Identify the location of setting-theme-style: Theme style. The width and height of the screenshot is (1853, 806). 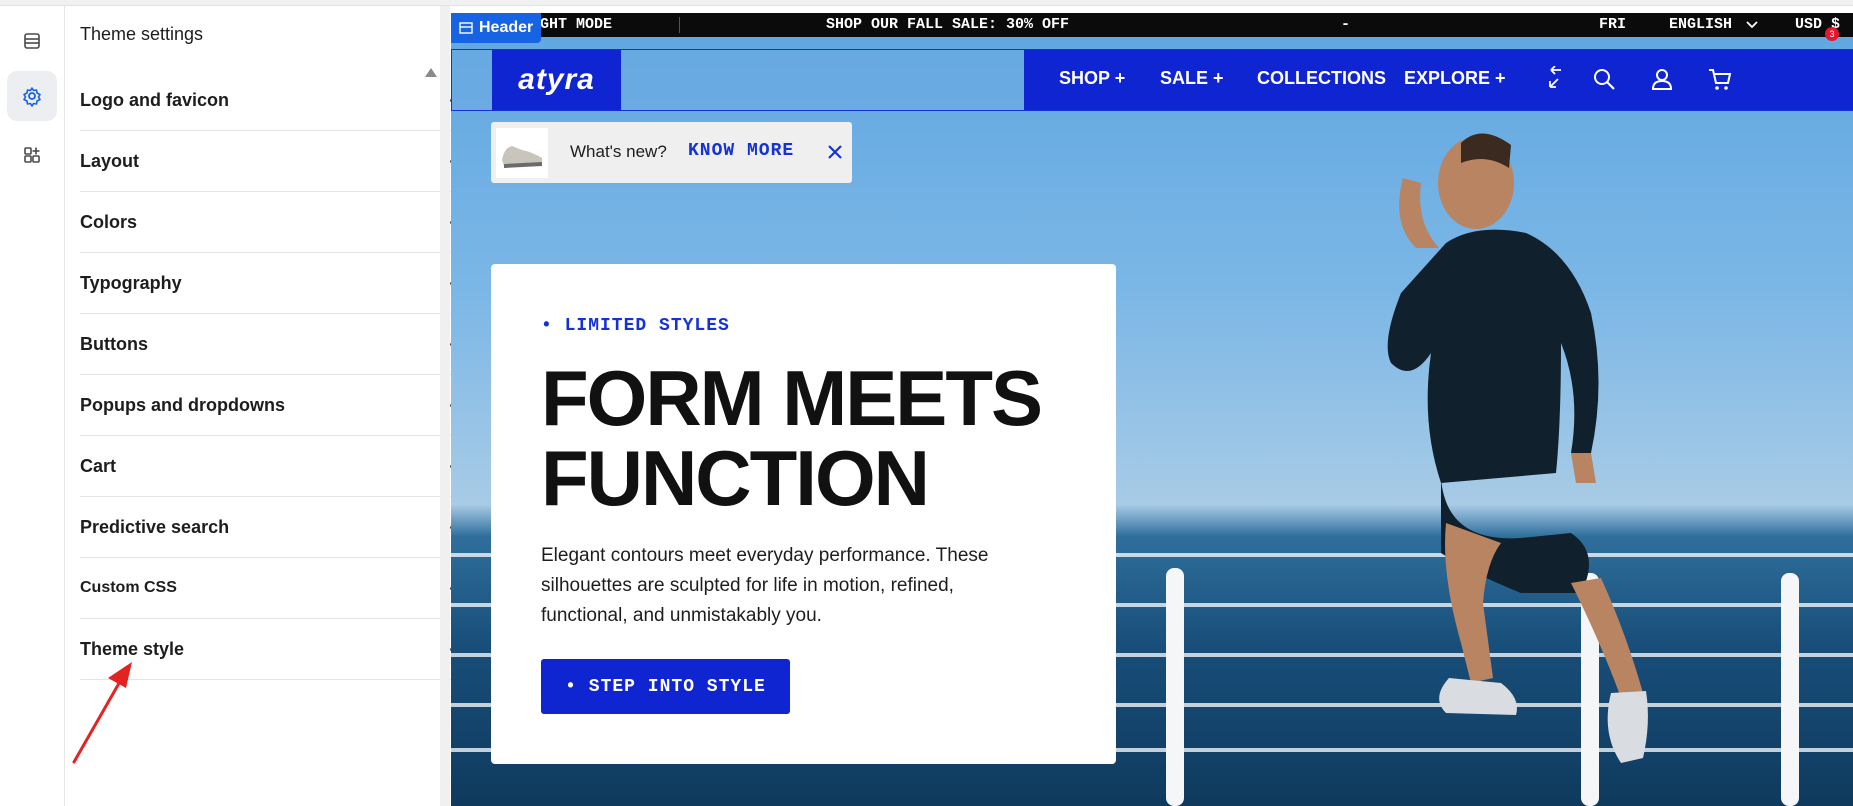
(283, 649).